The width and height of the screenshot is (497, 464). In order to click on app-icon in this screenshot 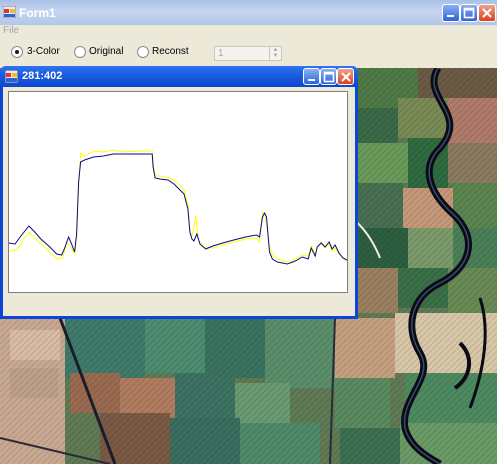, I will do `click(9, 12)`.